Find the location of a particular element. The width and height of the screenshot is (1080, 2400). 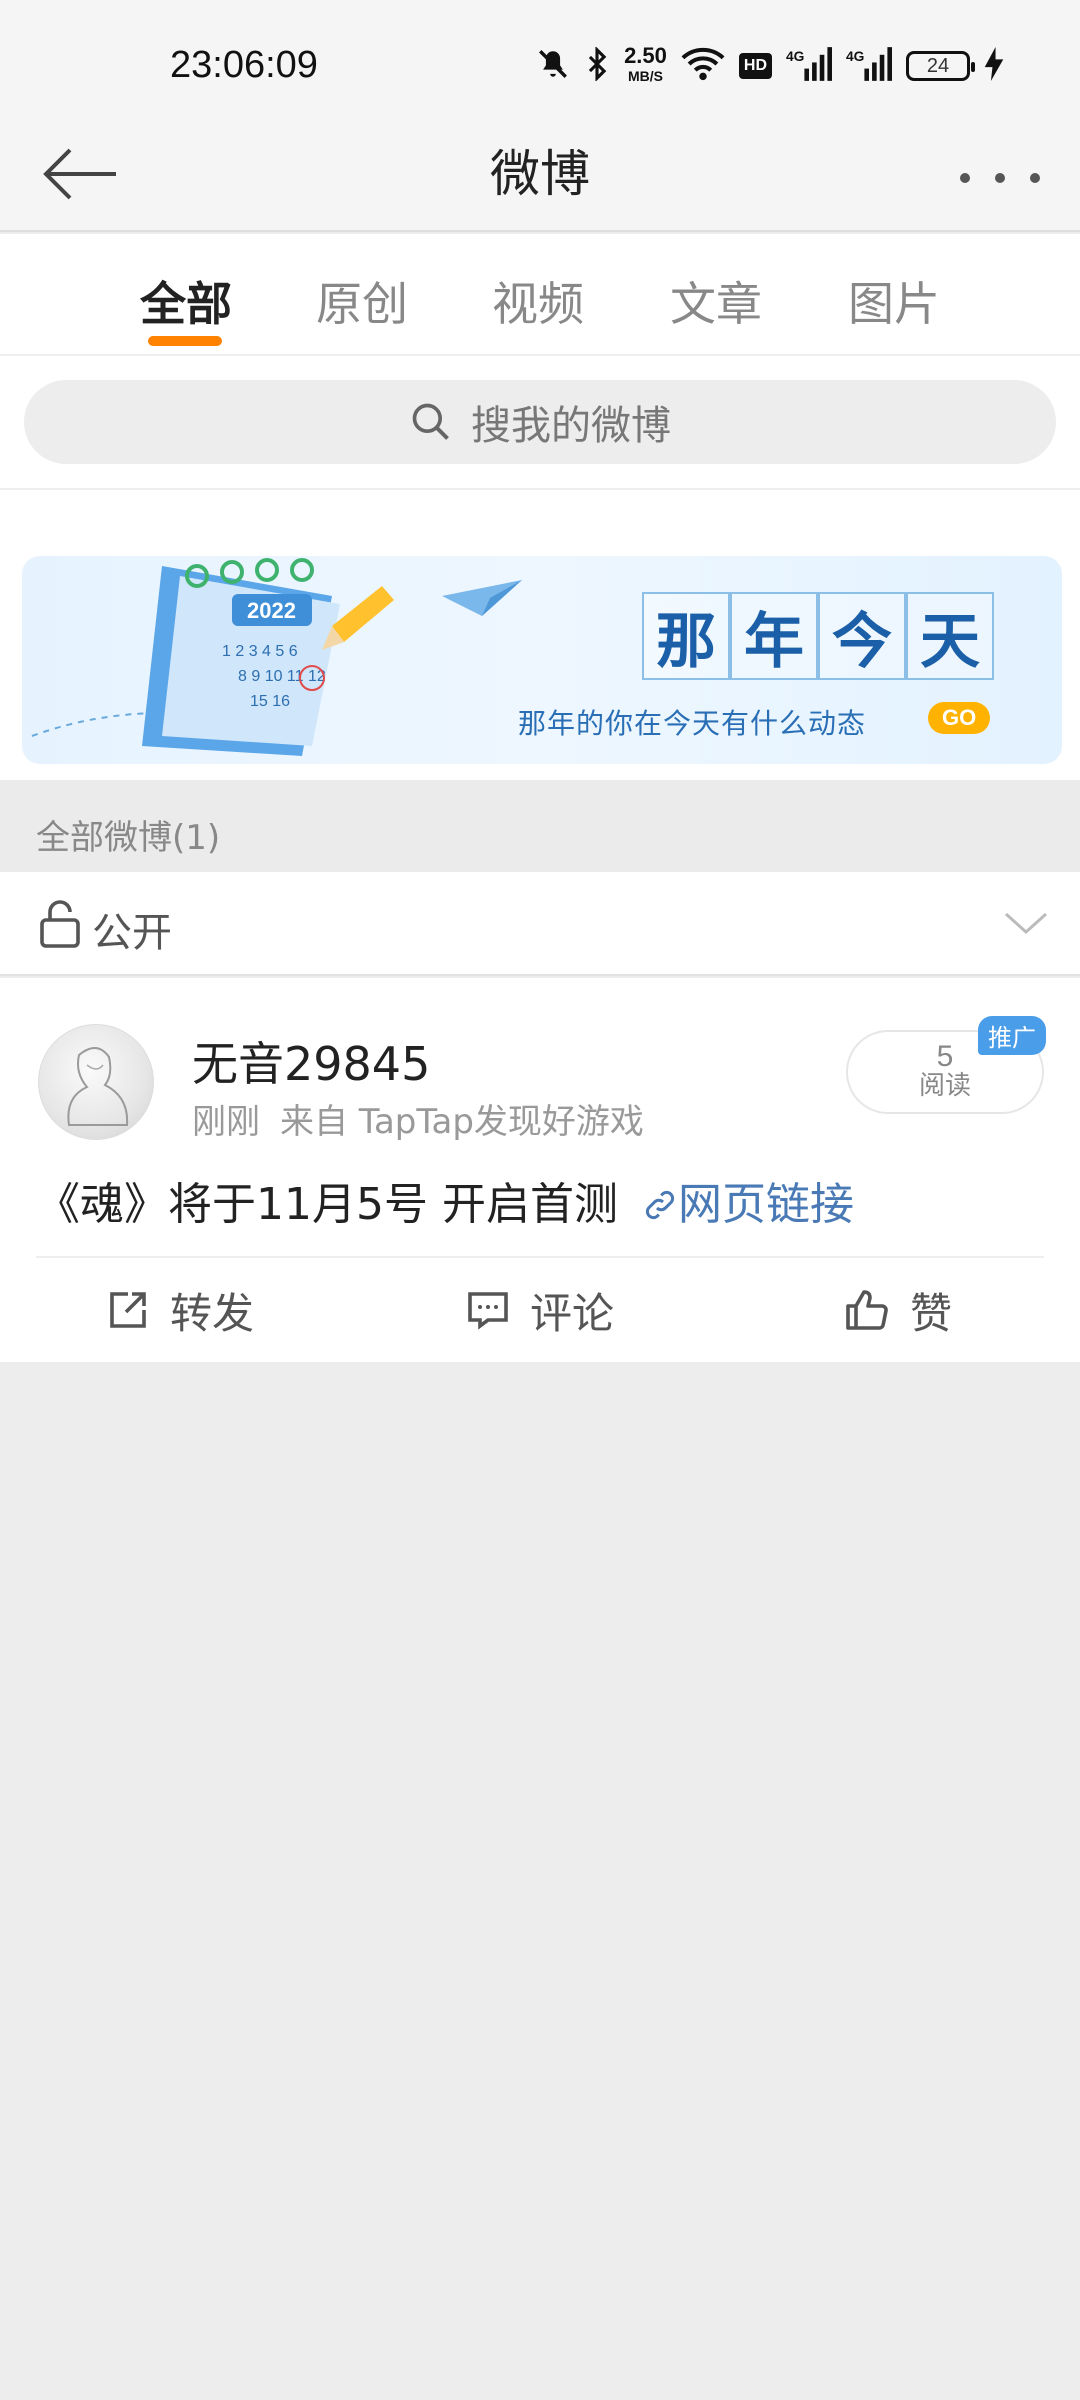

post-source: 来自 TapTap发现好游戏 is located at coordinates (462, 1122).